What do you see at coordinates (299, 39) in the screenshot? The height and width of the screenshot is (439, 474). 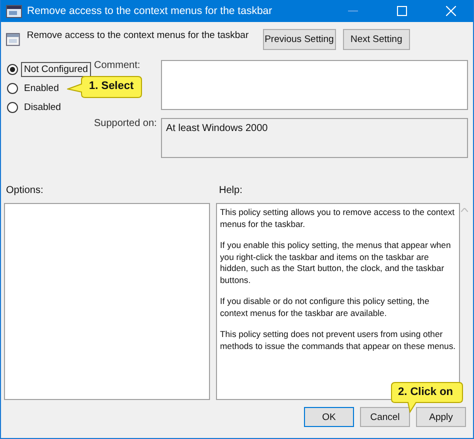 I see `setting-nav-button: Previous Setting` at bounding box center [299, 39].